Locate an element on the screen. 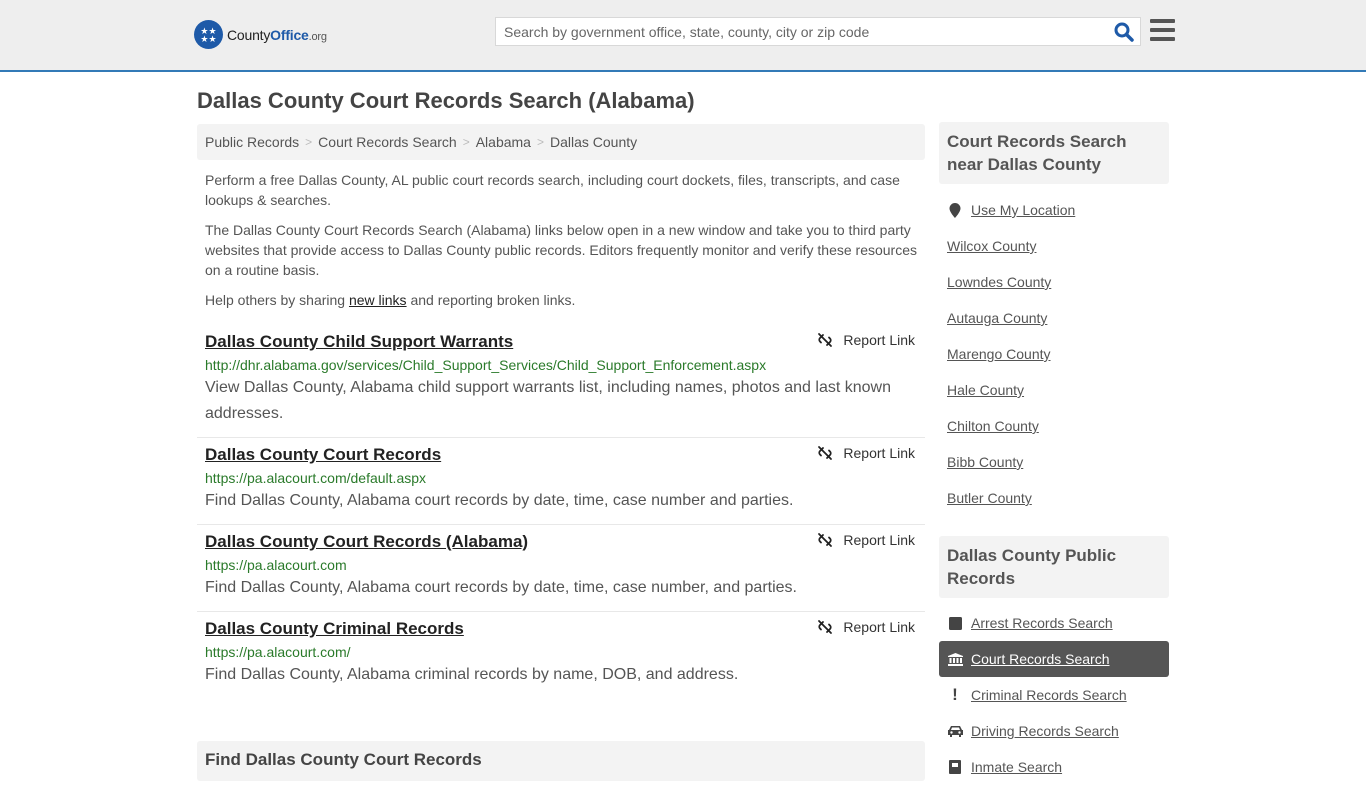  square-icon is located at coordinates (955, 623).